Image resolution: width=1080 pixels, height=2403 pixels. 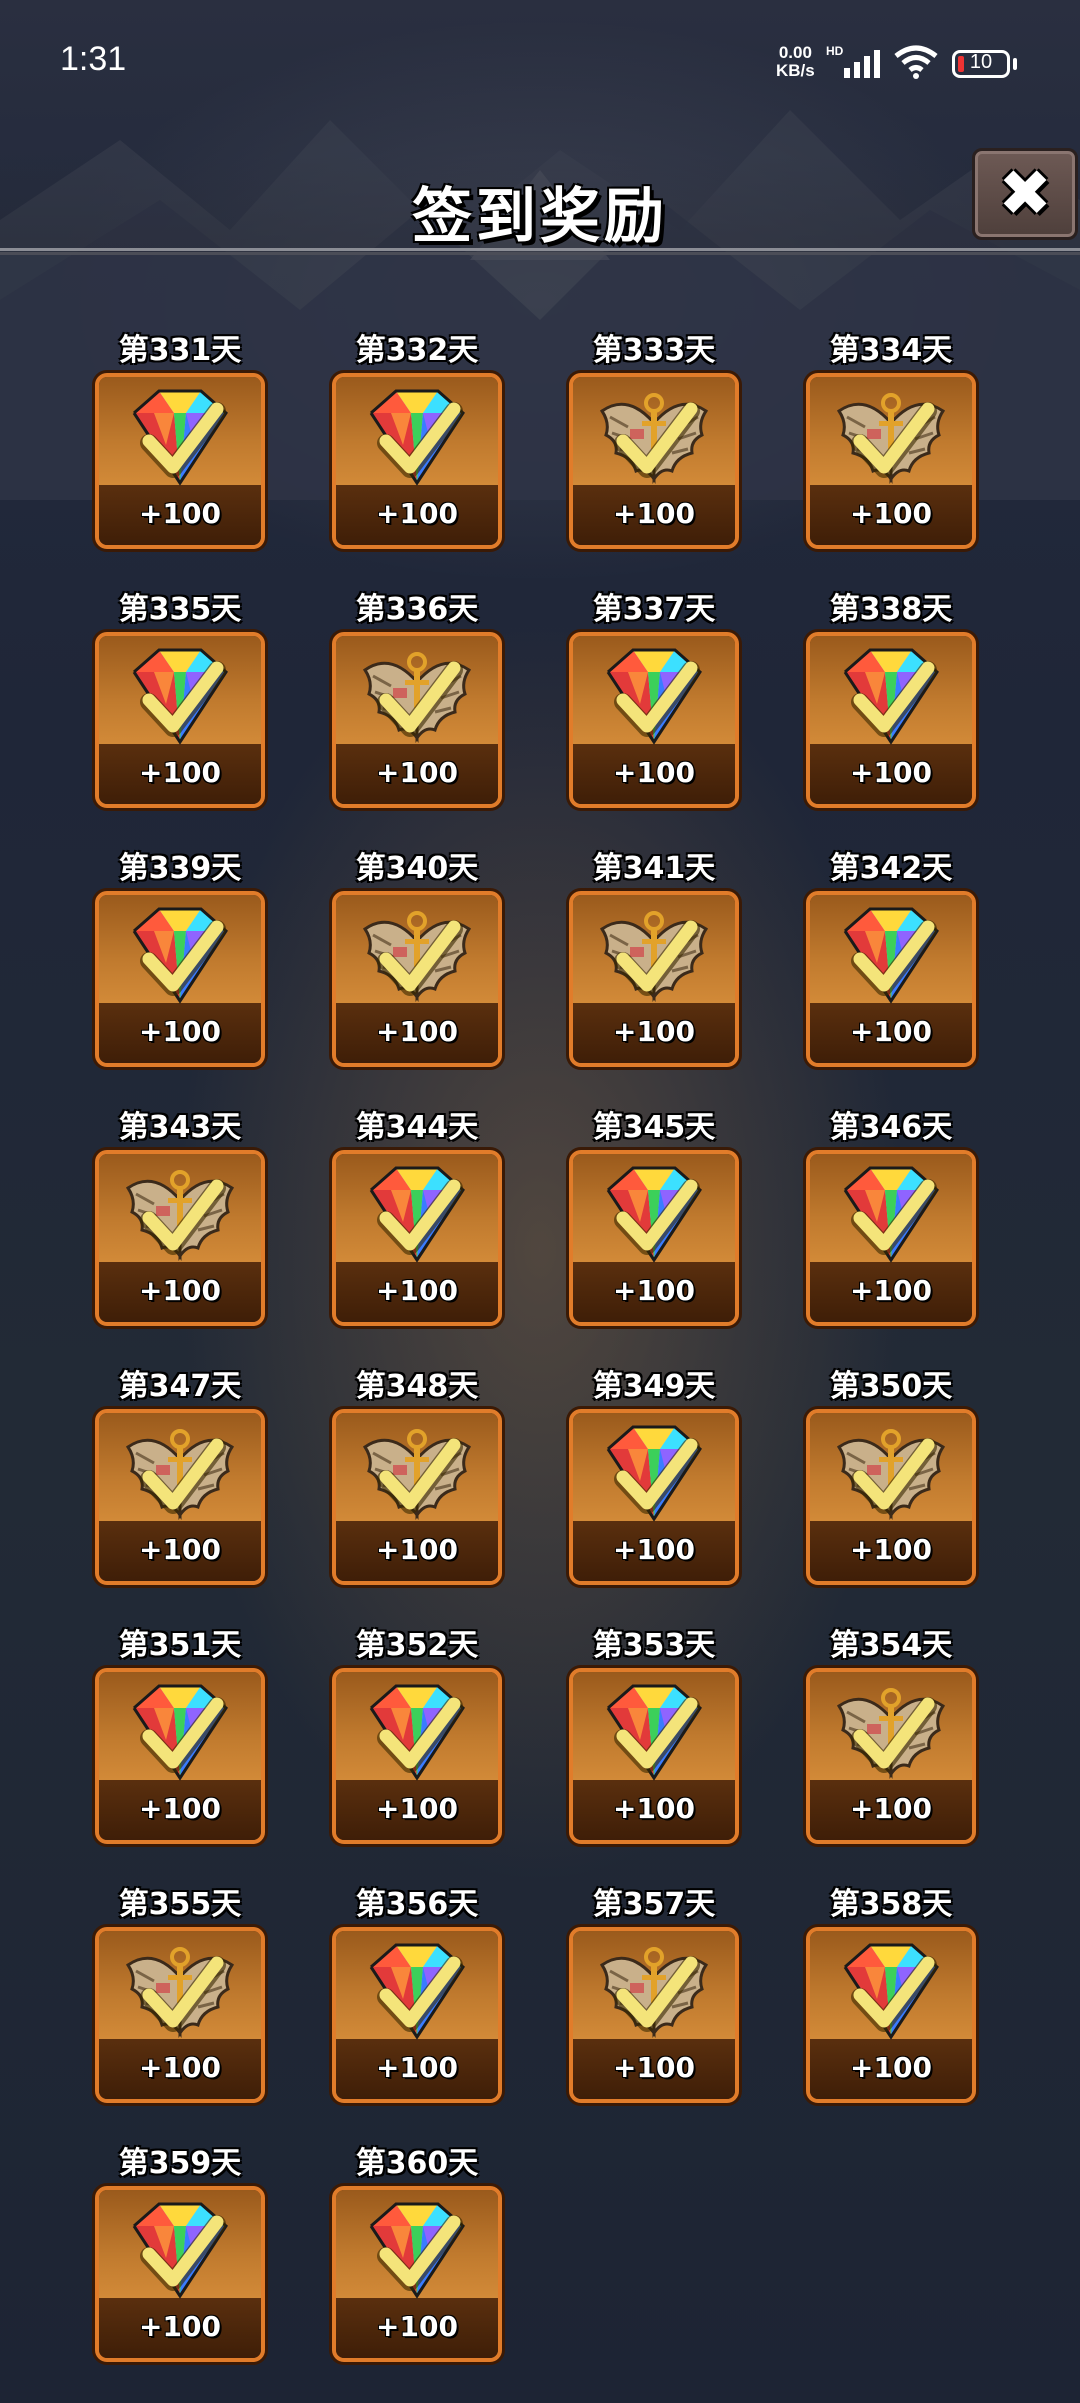 What do you see at coordinates (180, 2163) in the screenshot?
I see `day-label: 第359天` at bounding box center [180, 2163].